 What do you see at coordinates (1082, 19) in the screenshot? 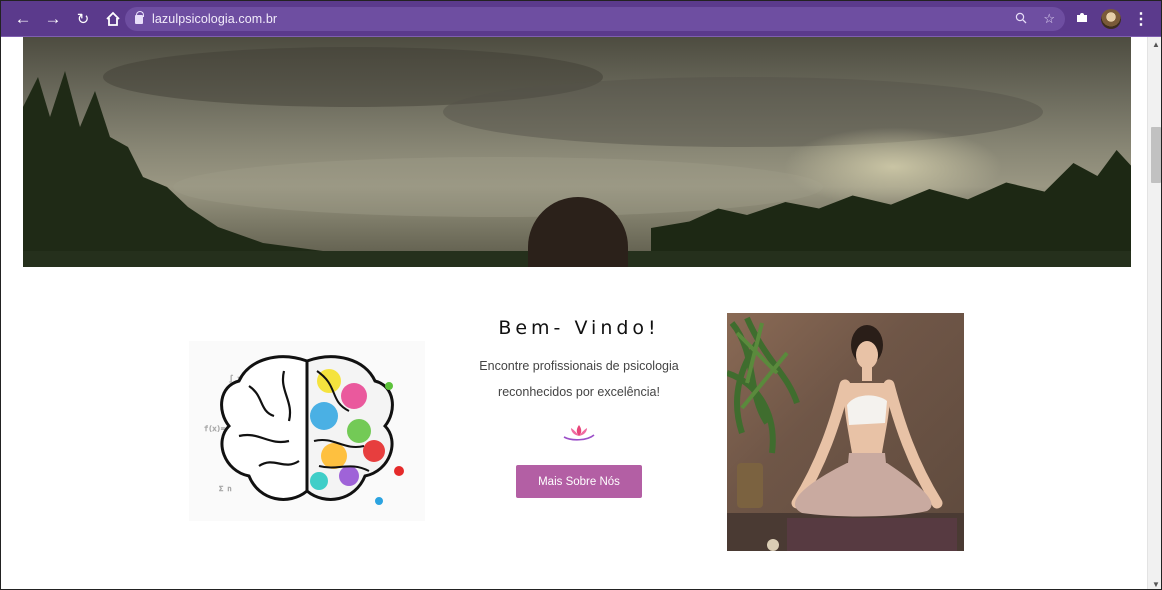
I see `extensions-puzzle-icon` at bounding box center [1082, 19].